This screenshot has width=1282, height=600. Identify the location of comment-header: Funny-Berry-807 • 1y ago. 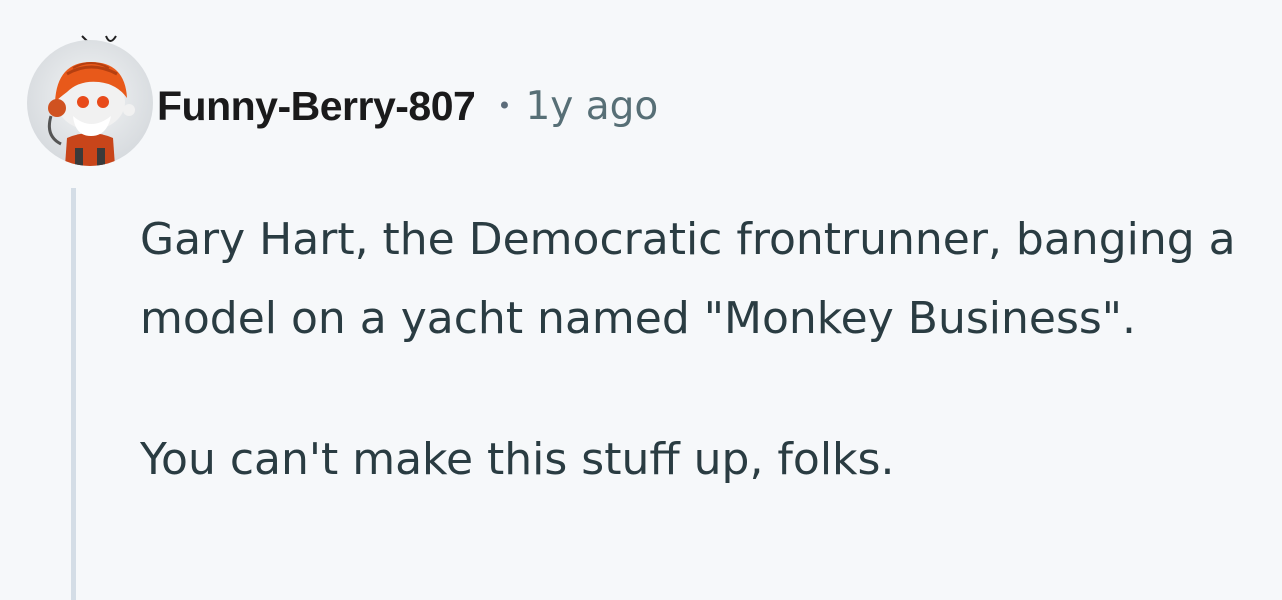
(407, 106).